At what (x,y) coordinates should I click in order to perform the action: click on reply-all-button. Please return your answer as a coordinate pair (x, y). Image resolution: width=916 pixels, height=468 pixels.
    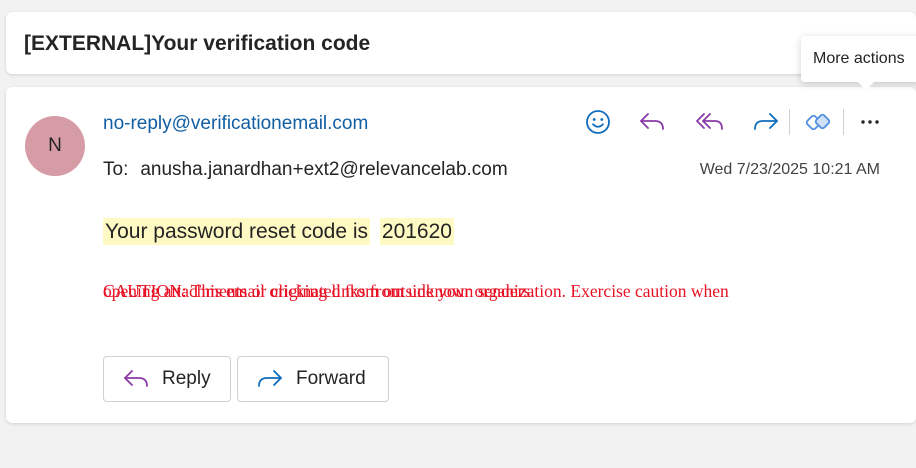
    Looking at the image, I should click on (710, 122).